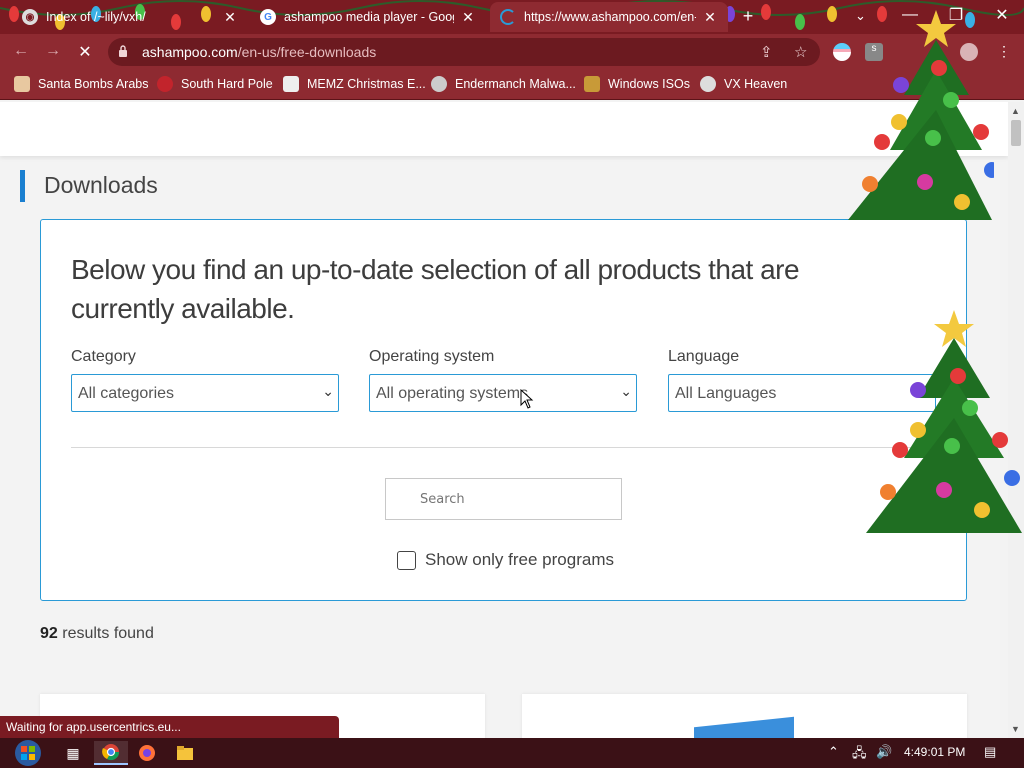 This screenshot has height=768, width=1024. Describe the element at coordinates (439, 84) in the screenshot. I see `endermanch-icon` at that location.